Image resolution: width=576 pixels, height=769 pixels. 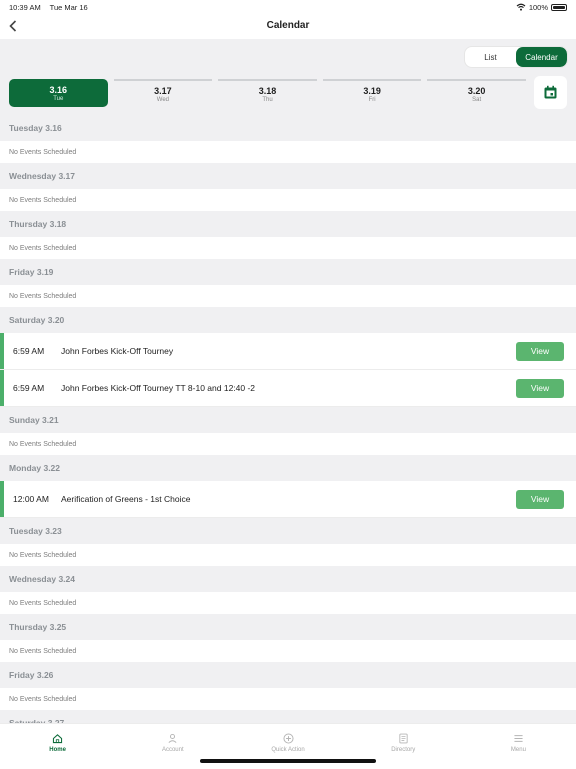 What do you see at coordinates (541, 57) in the screenshot?
I see `calendar-view-button: Calendar` at bounding box center [541, 57].